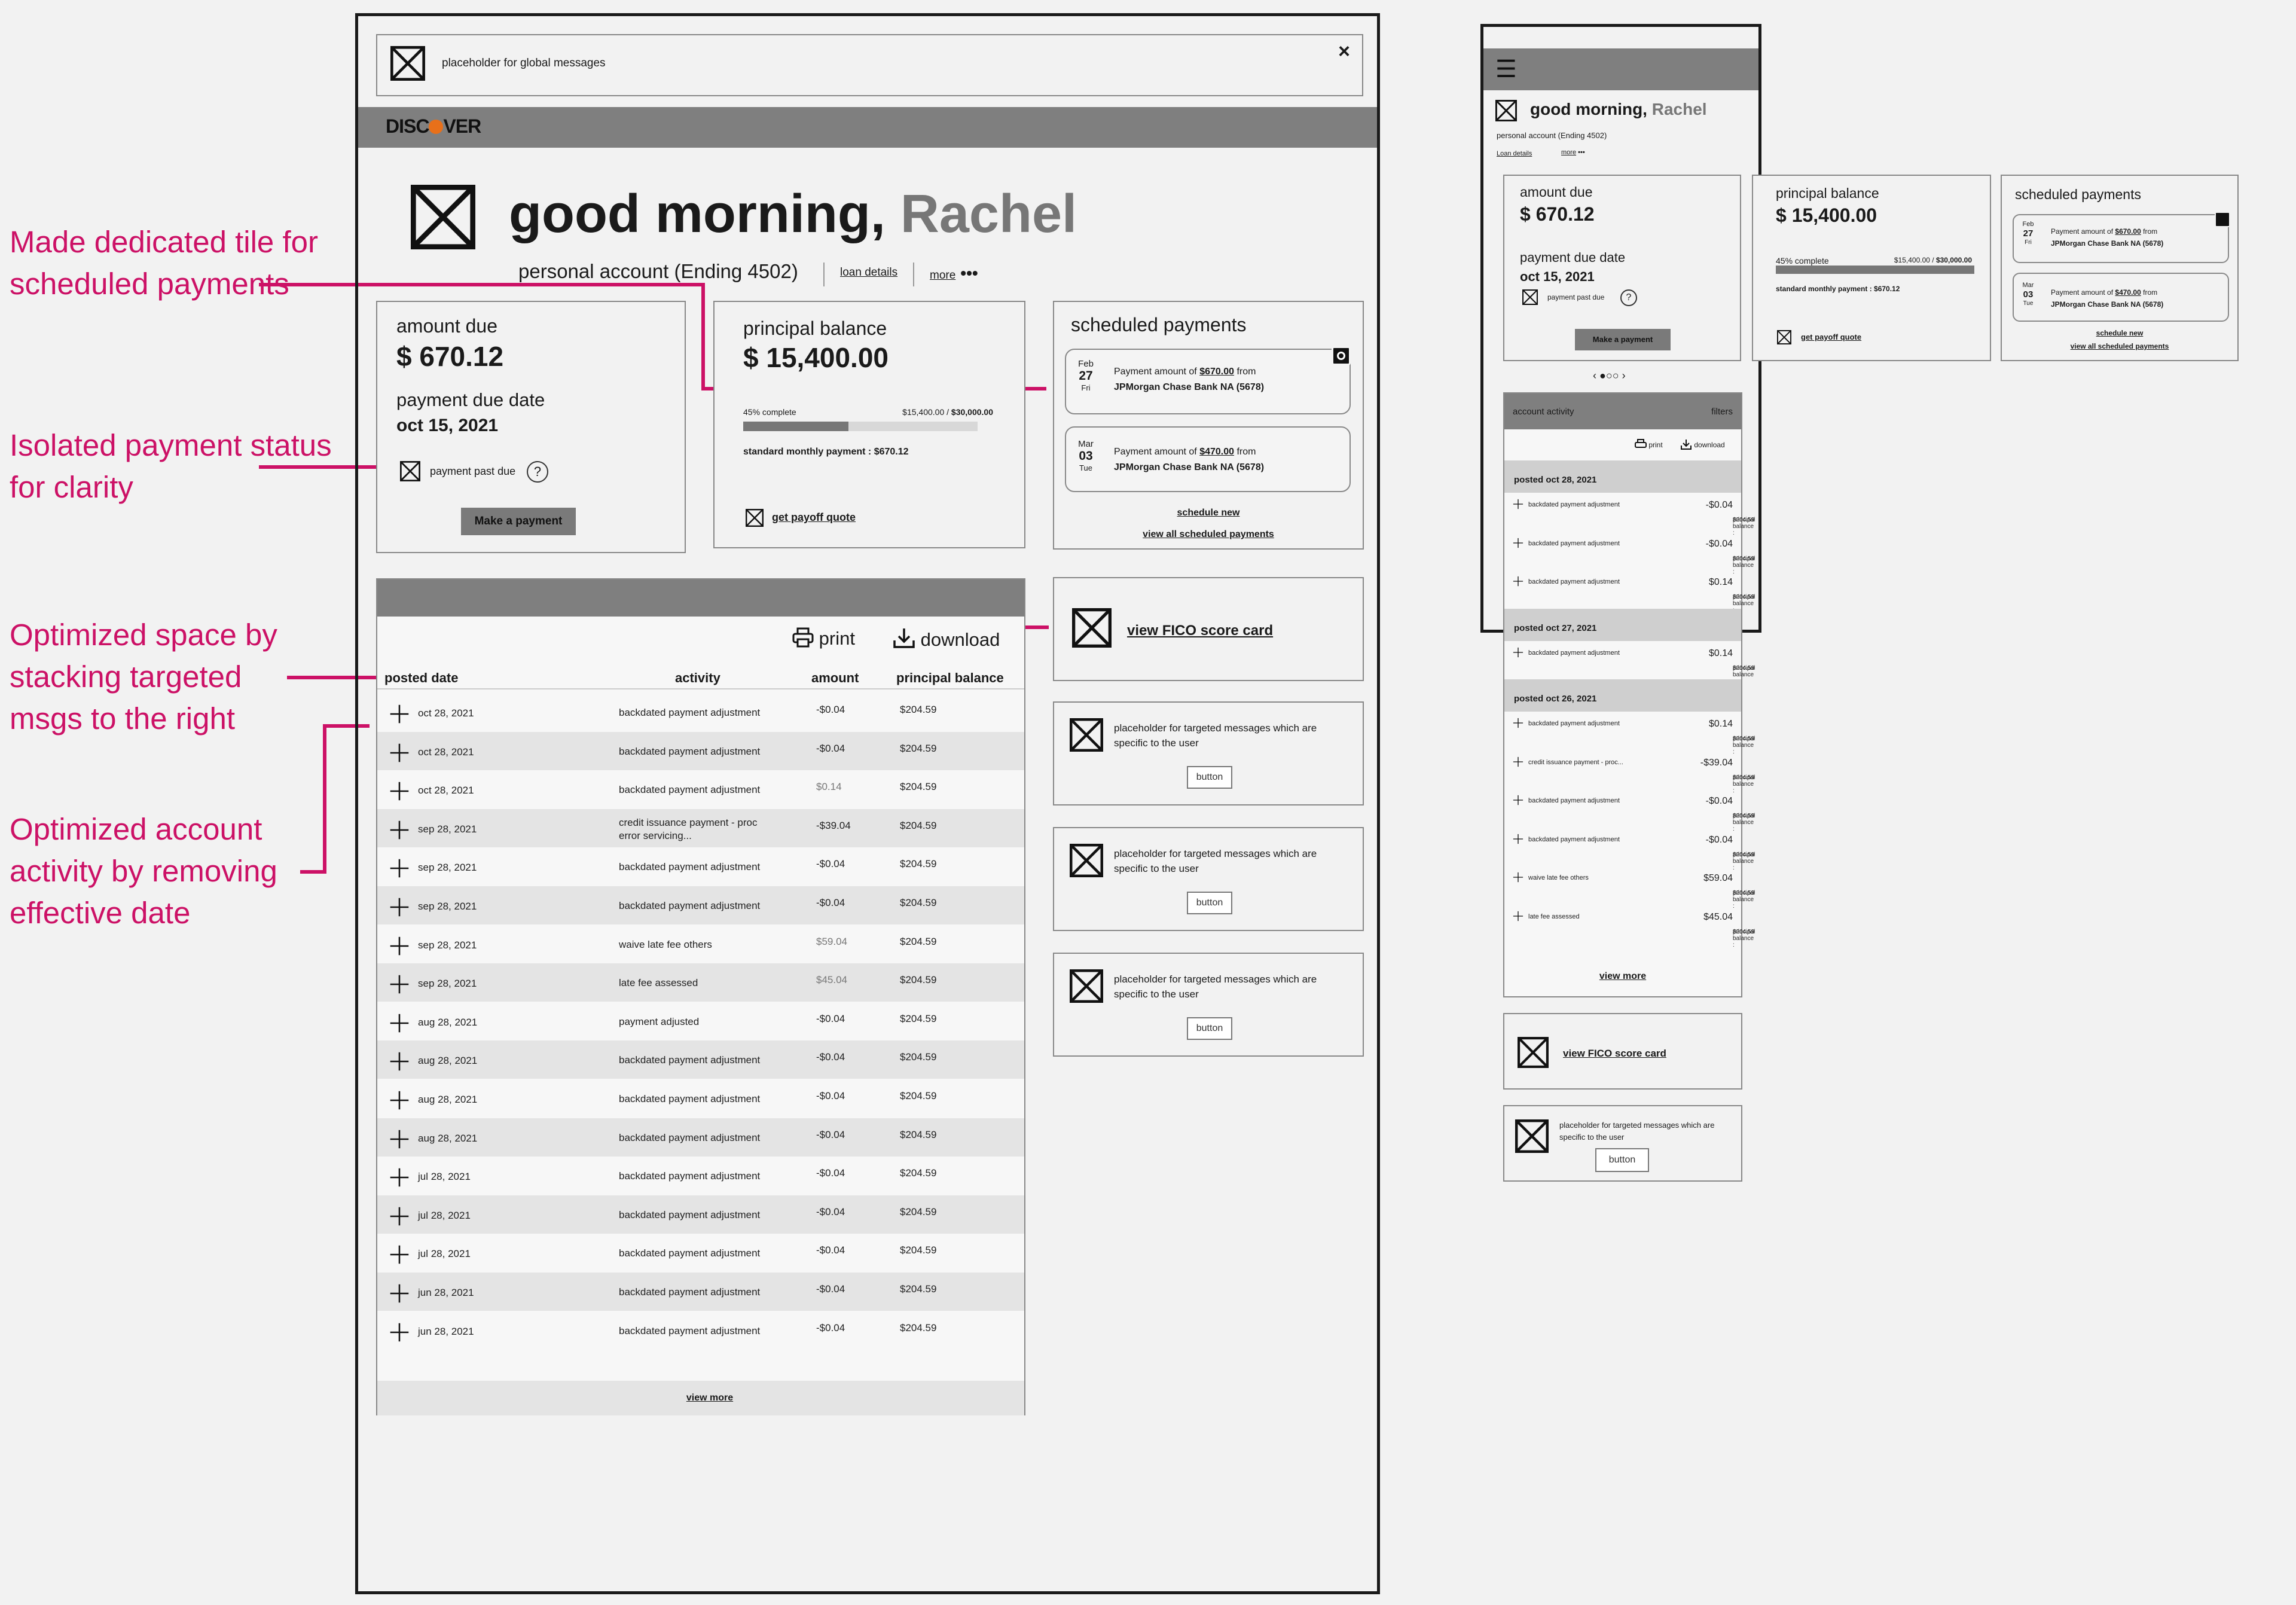 The image size is (2296, 1605). Describe the element at coordinates (1506, 69) in the screenshot. I see `hamburger-menu-icon: ☰` at that location.